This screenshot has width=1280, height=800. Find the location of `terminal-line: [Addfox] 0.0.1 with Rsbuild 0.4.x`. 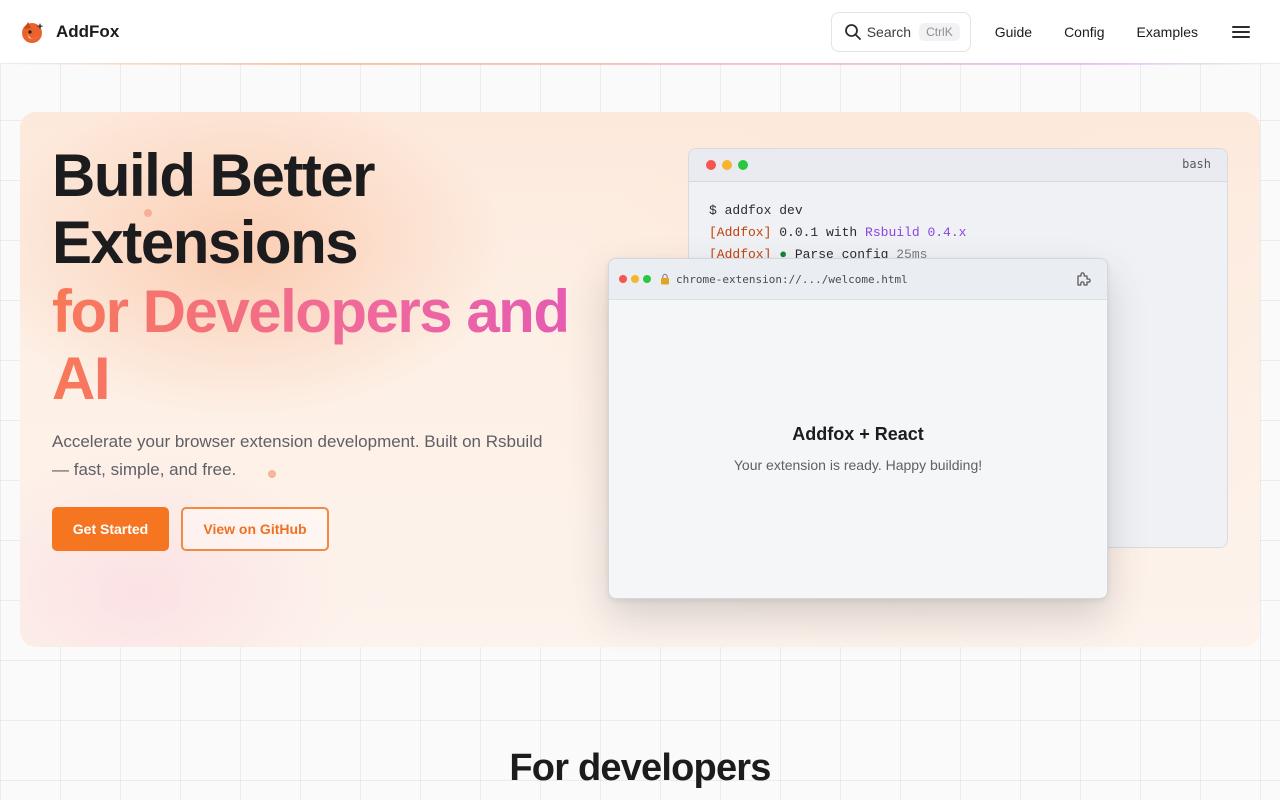

terminal-line: [Addfox] 0.0.1 with Rsbuild 0.4.x is located at coordinates (958, 233).